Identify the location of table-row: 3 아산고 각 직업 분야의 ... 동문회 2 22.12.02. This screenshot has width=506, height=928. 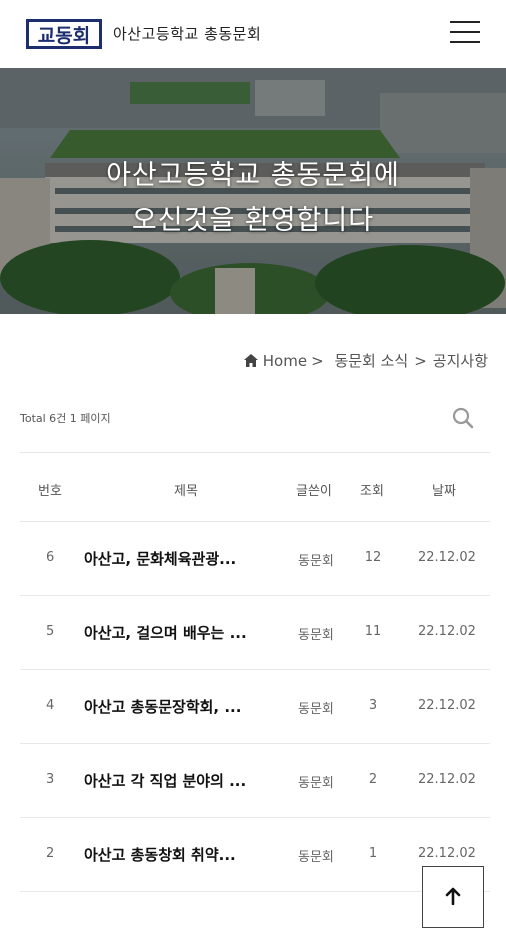
(255, 781).